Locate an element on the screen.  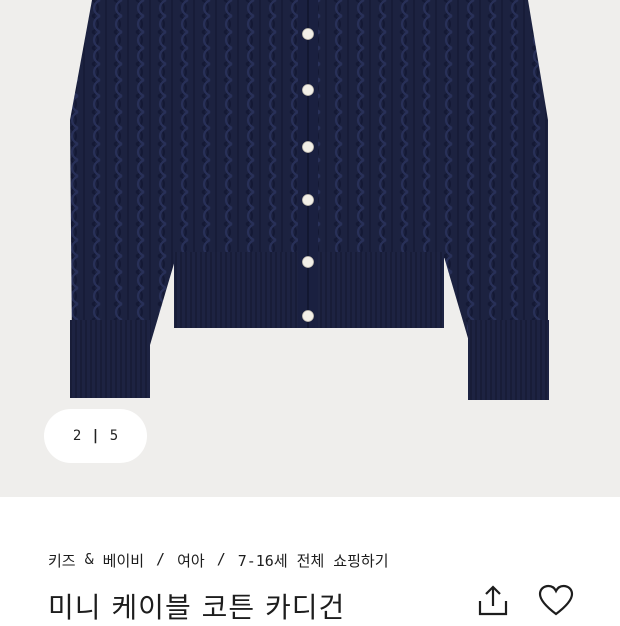
breadcrumb: 키즈 & 베이비 / 여아 / 7-16세 전체 쇼핑하기 is located at coordinates (218, 560).